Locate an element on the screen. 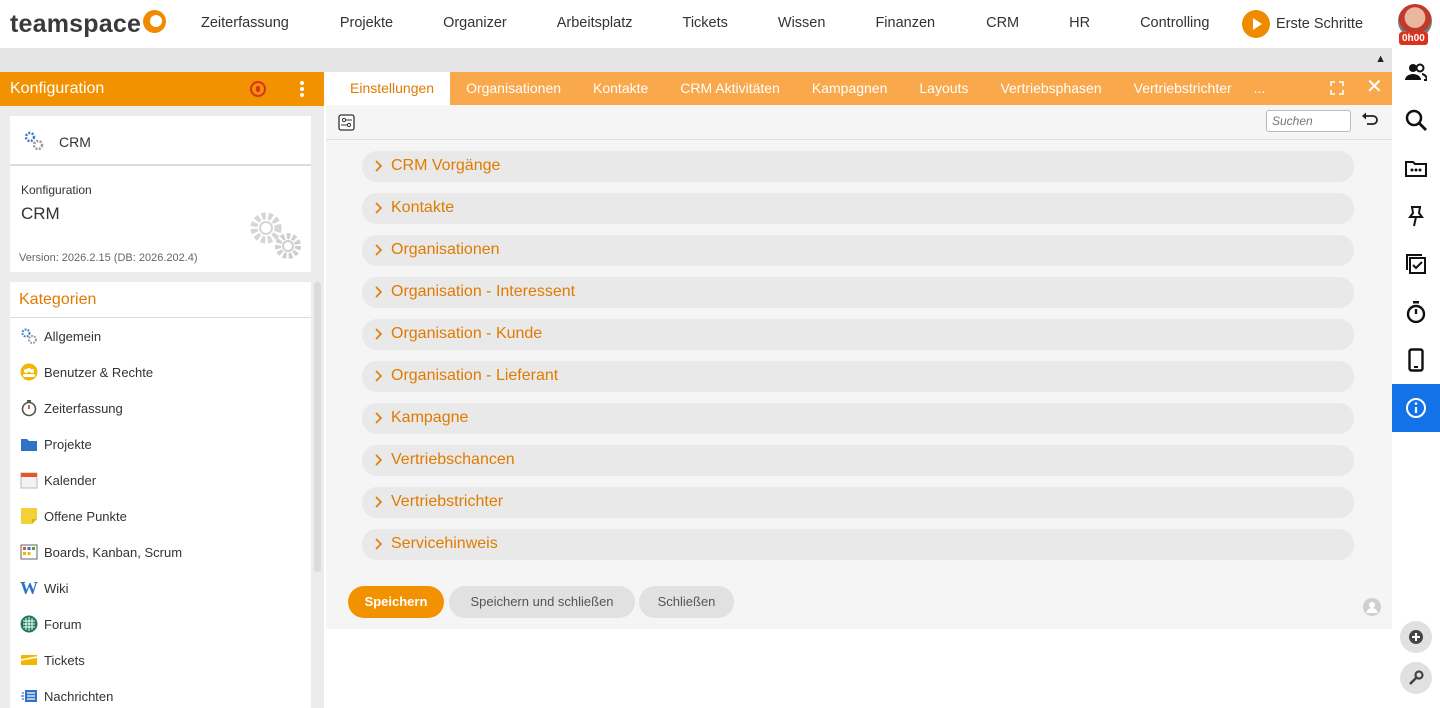 The width and height of the screenshot is (1440, 708). tab-kampagnen: Kampagnen is located at coordinates (850, 88).